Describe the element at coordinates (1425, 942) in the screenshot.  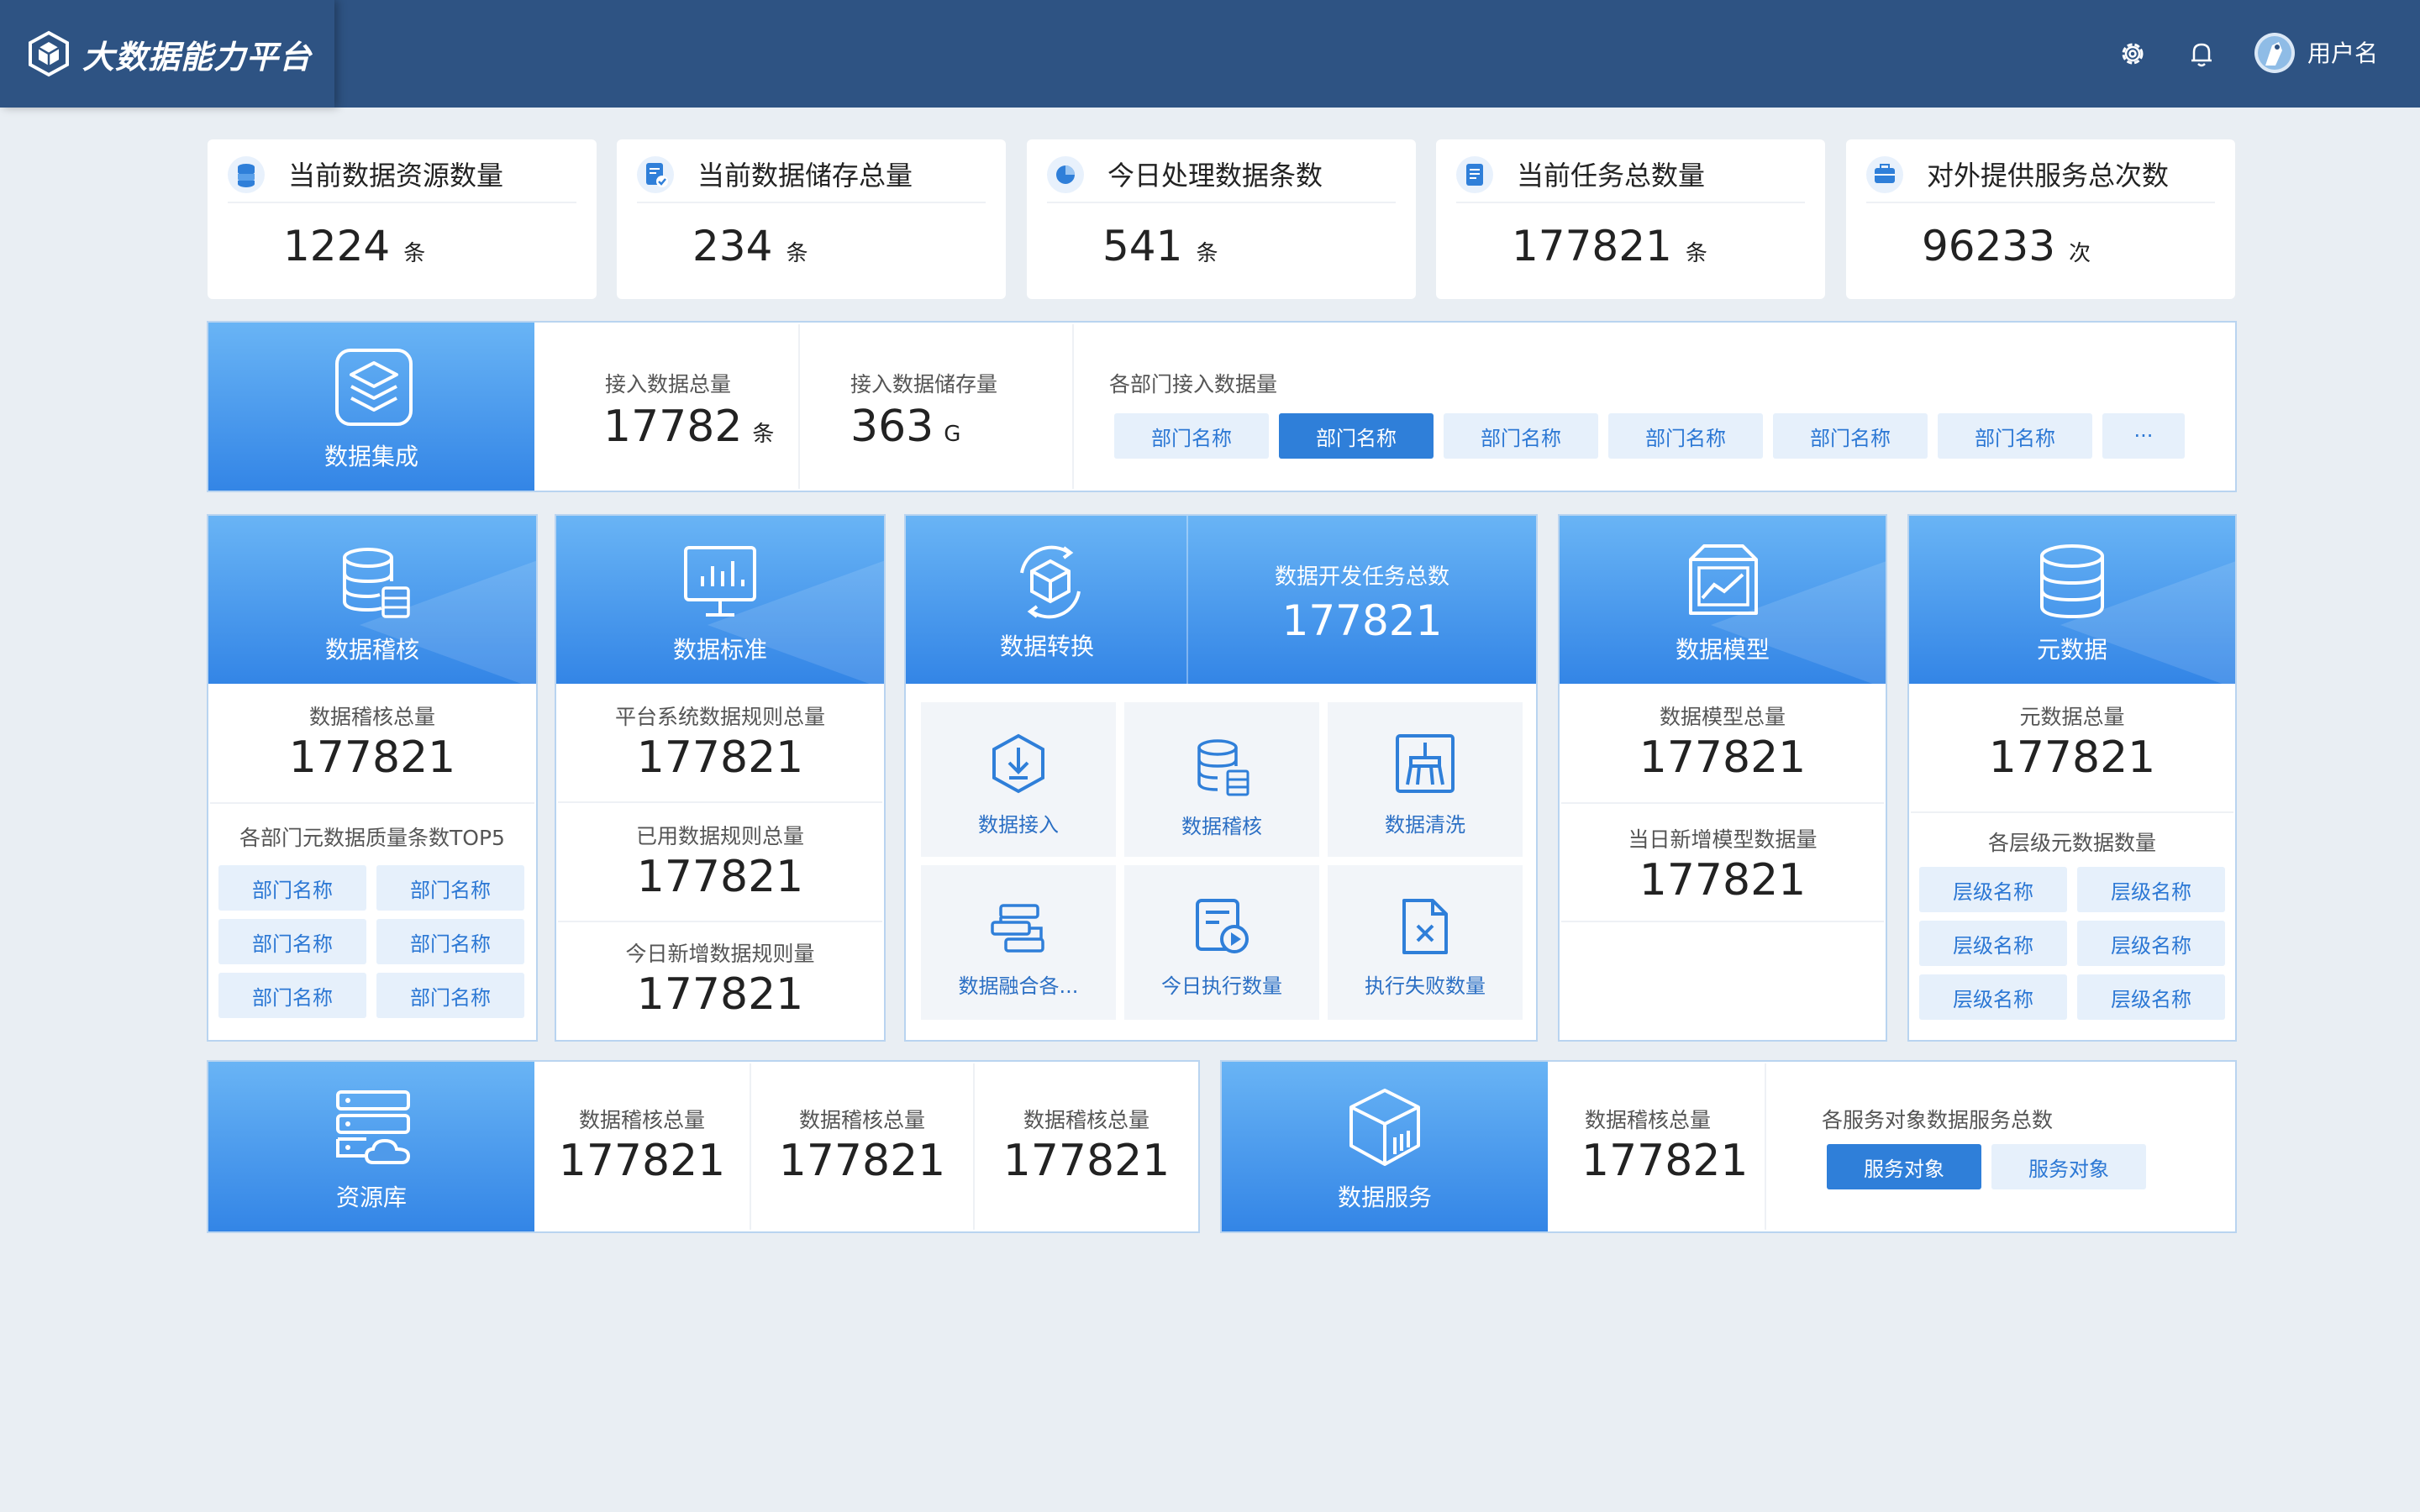
I see `tile-failed-executions: 执行失败数量` at that location.